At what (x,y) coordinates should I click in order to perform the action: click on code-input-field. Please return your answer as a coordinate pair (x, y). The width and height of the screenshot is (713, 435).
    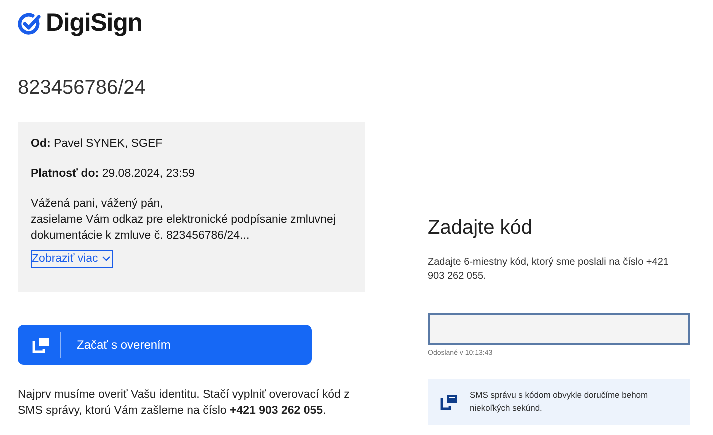
    Looking at the image, I should click on (559, 329).